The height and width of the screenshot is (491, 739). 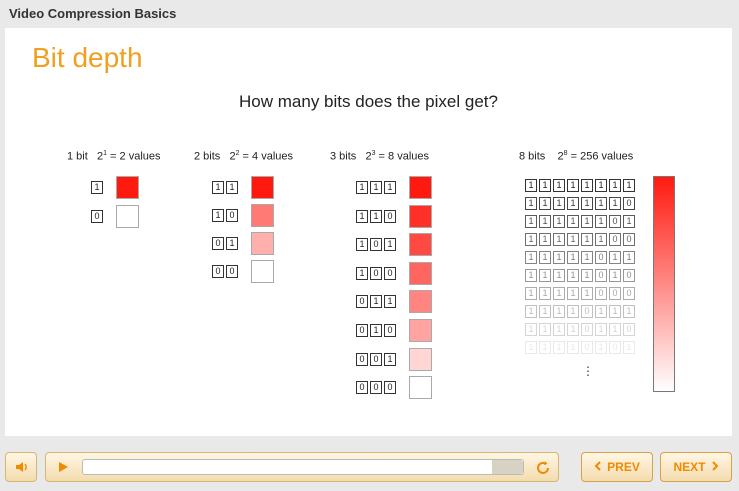 I want to click on bit-row: 11111000, so click(x=580, y=293).